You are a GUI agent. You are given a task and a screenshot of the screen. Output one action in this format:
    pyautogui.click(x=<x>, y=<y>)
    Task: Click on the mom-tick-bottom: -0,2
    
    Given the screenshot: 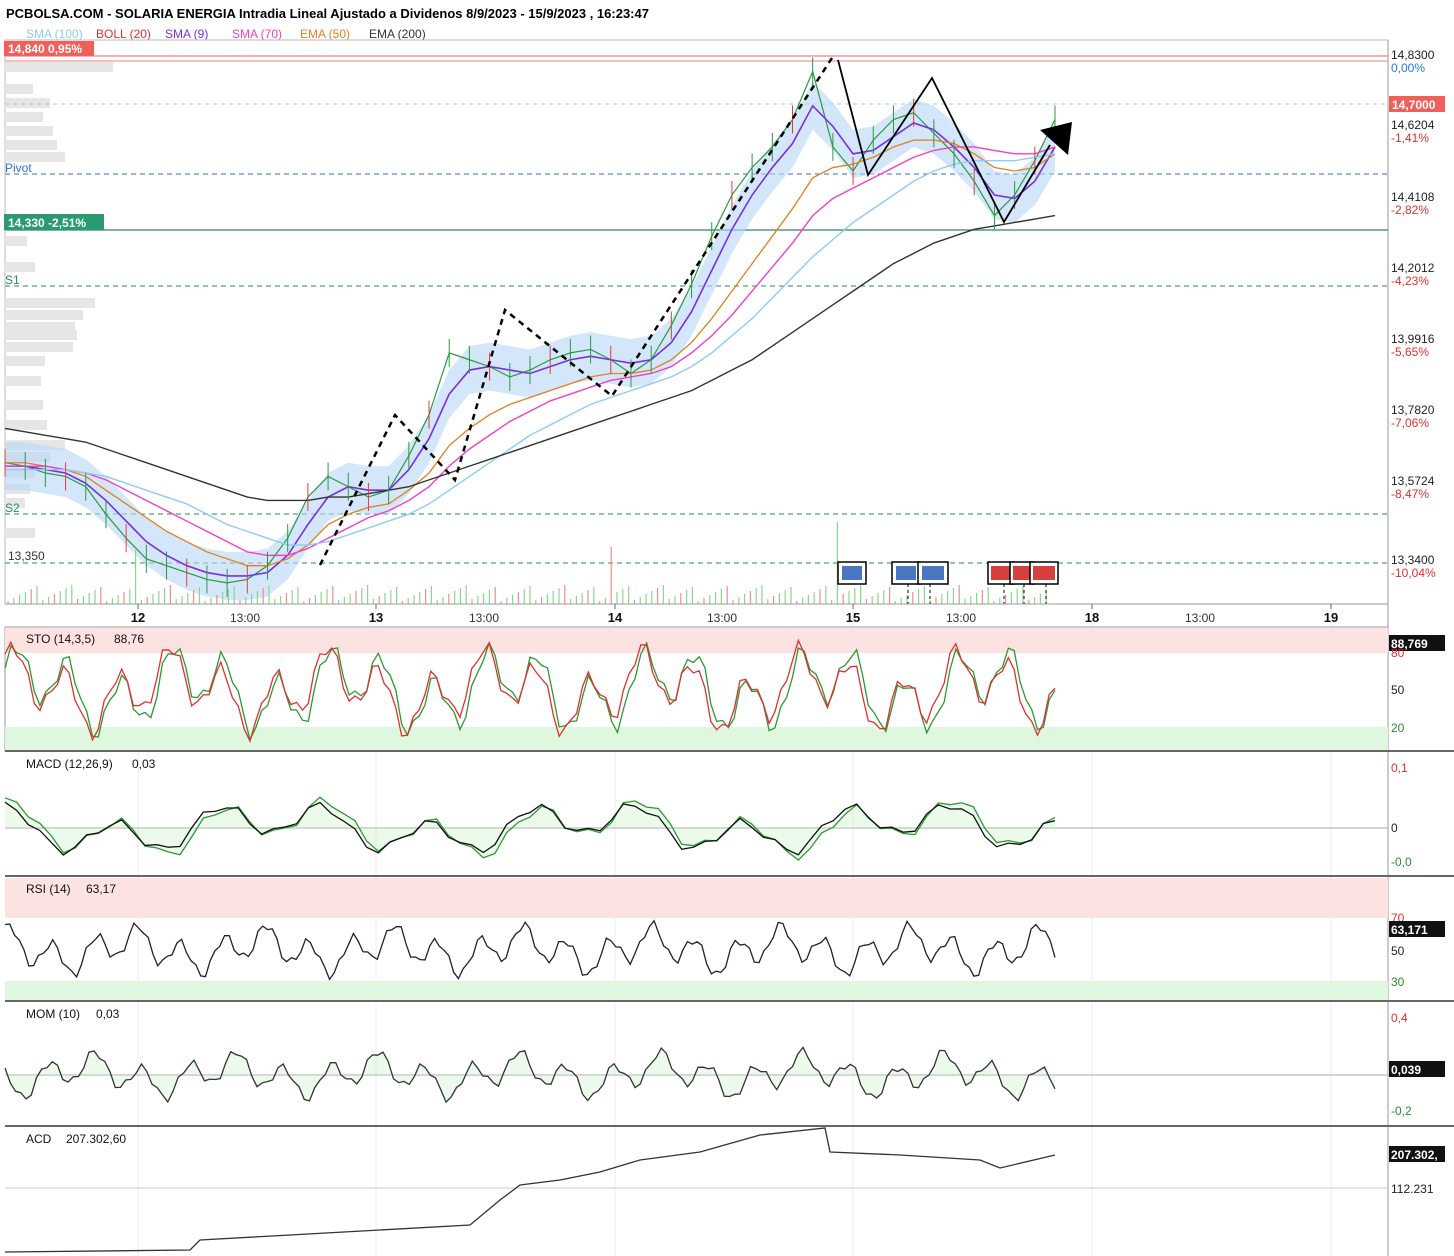 What is the action you would take?
    pyautogui.click(x=1401, y=1111)
    